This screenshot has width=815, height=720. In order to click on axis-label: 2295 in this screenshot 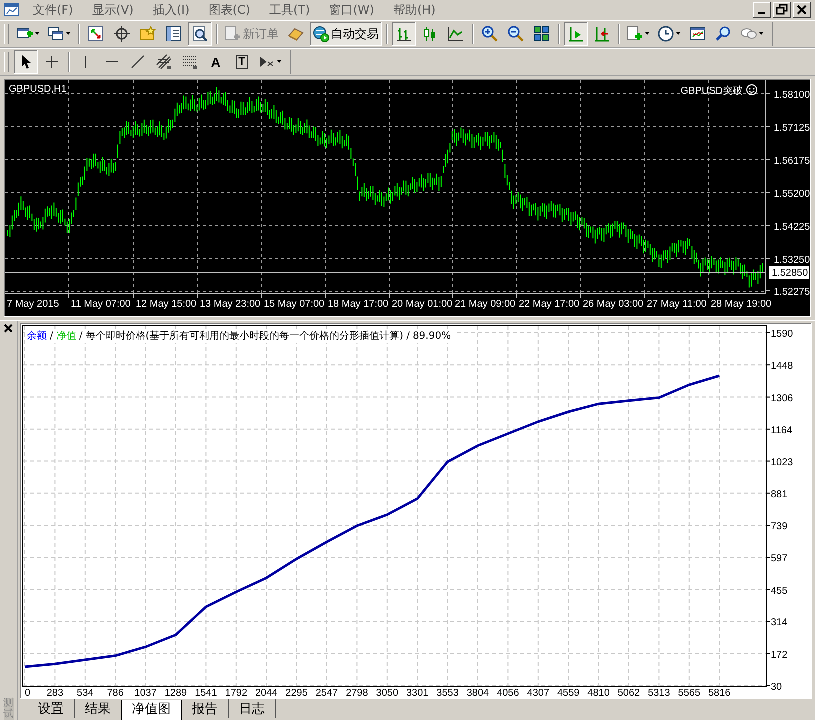, I will do `click(297, 693)`.